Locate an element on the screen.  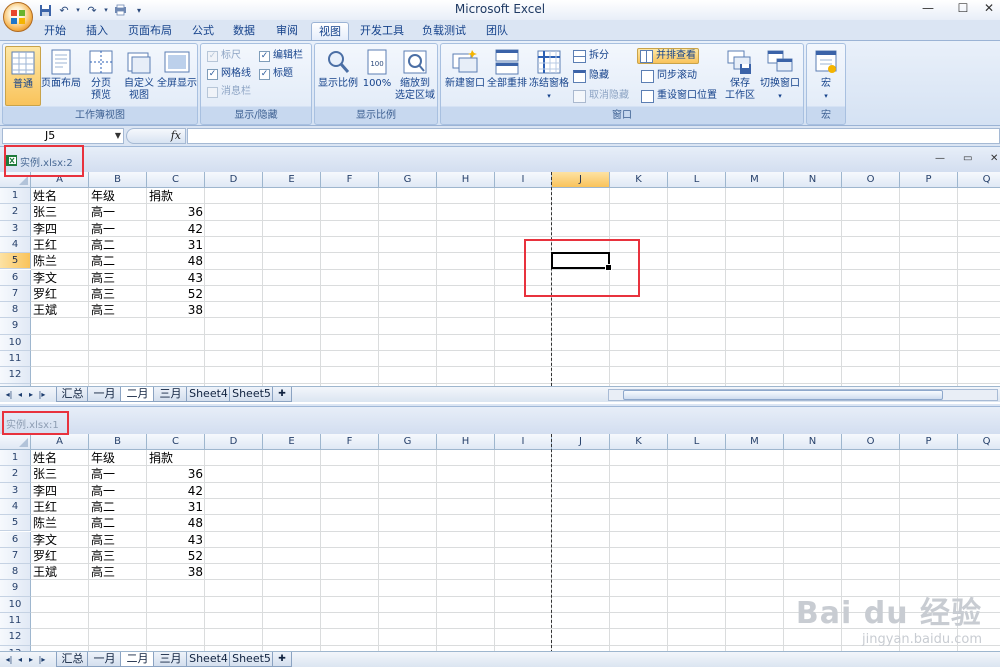
bottom-cell: 张三 is located at coordinates (60, 474).